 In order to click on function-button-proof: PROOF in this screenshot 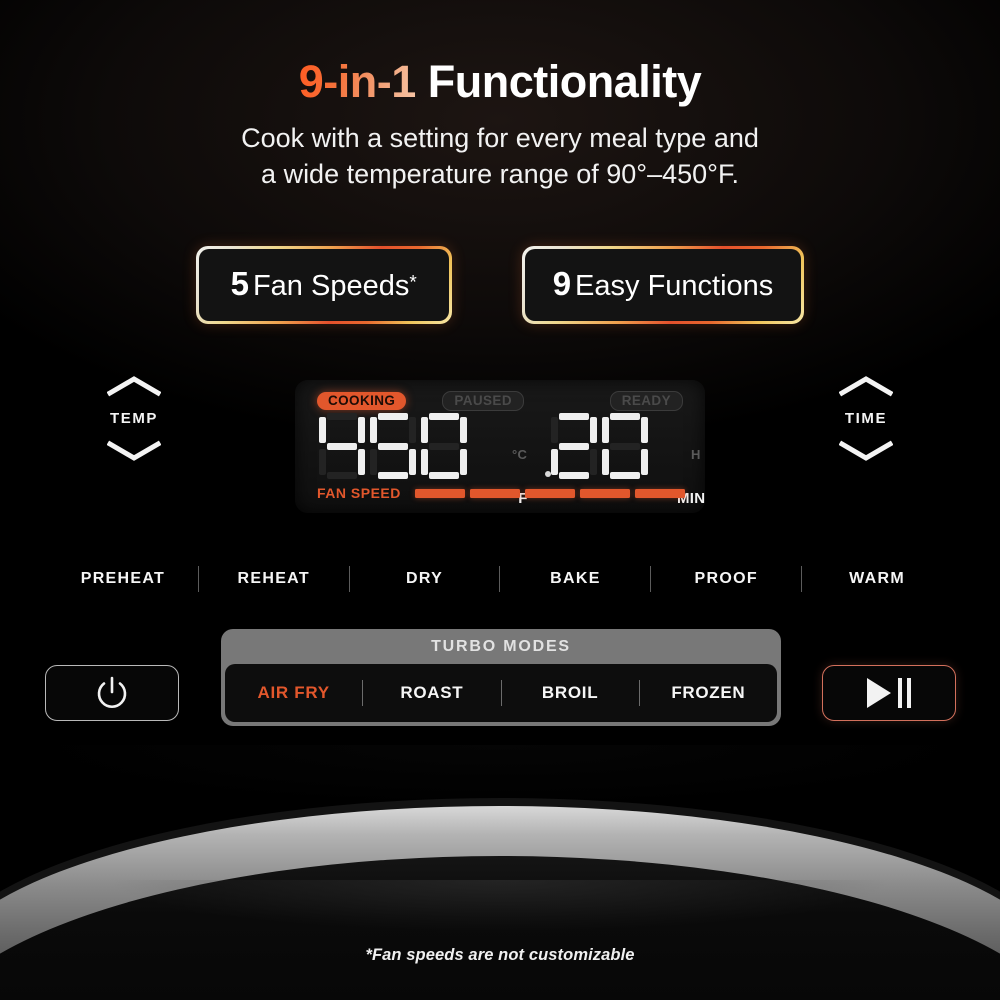, I will do `click(726, 579)`.